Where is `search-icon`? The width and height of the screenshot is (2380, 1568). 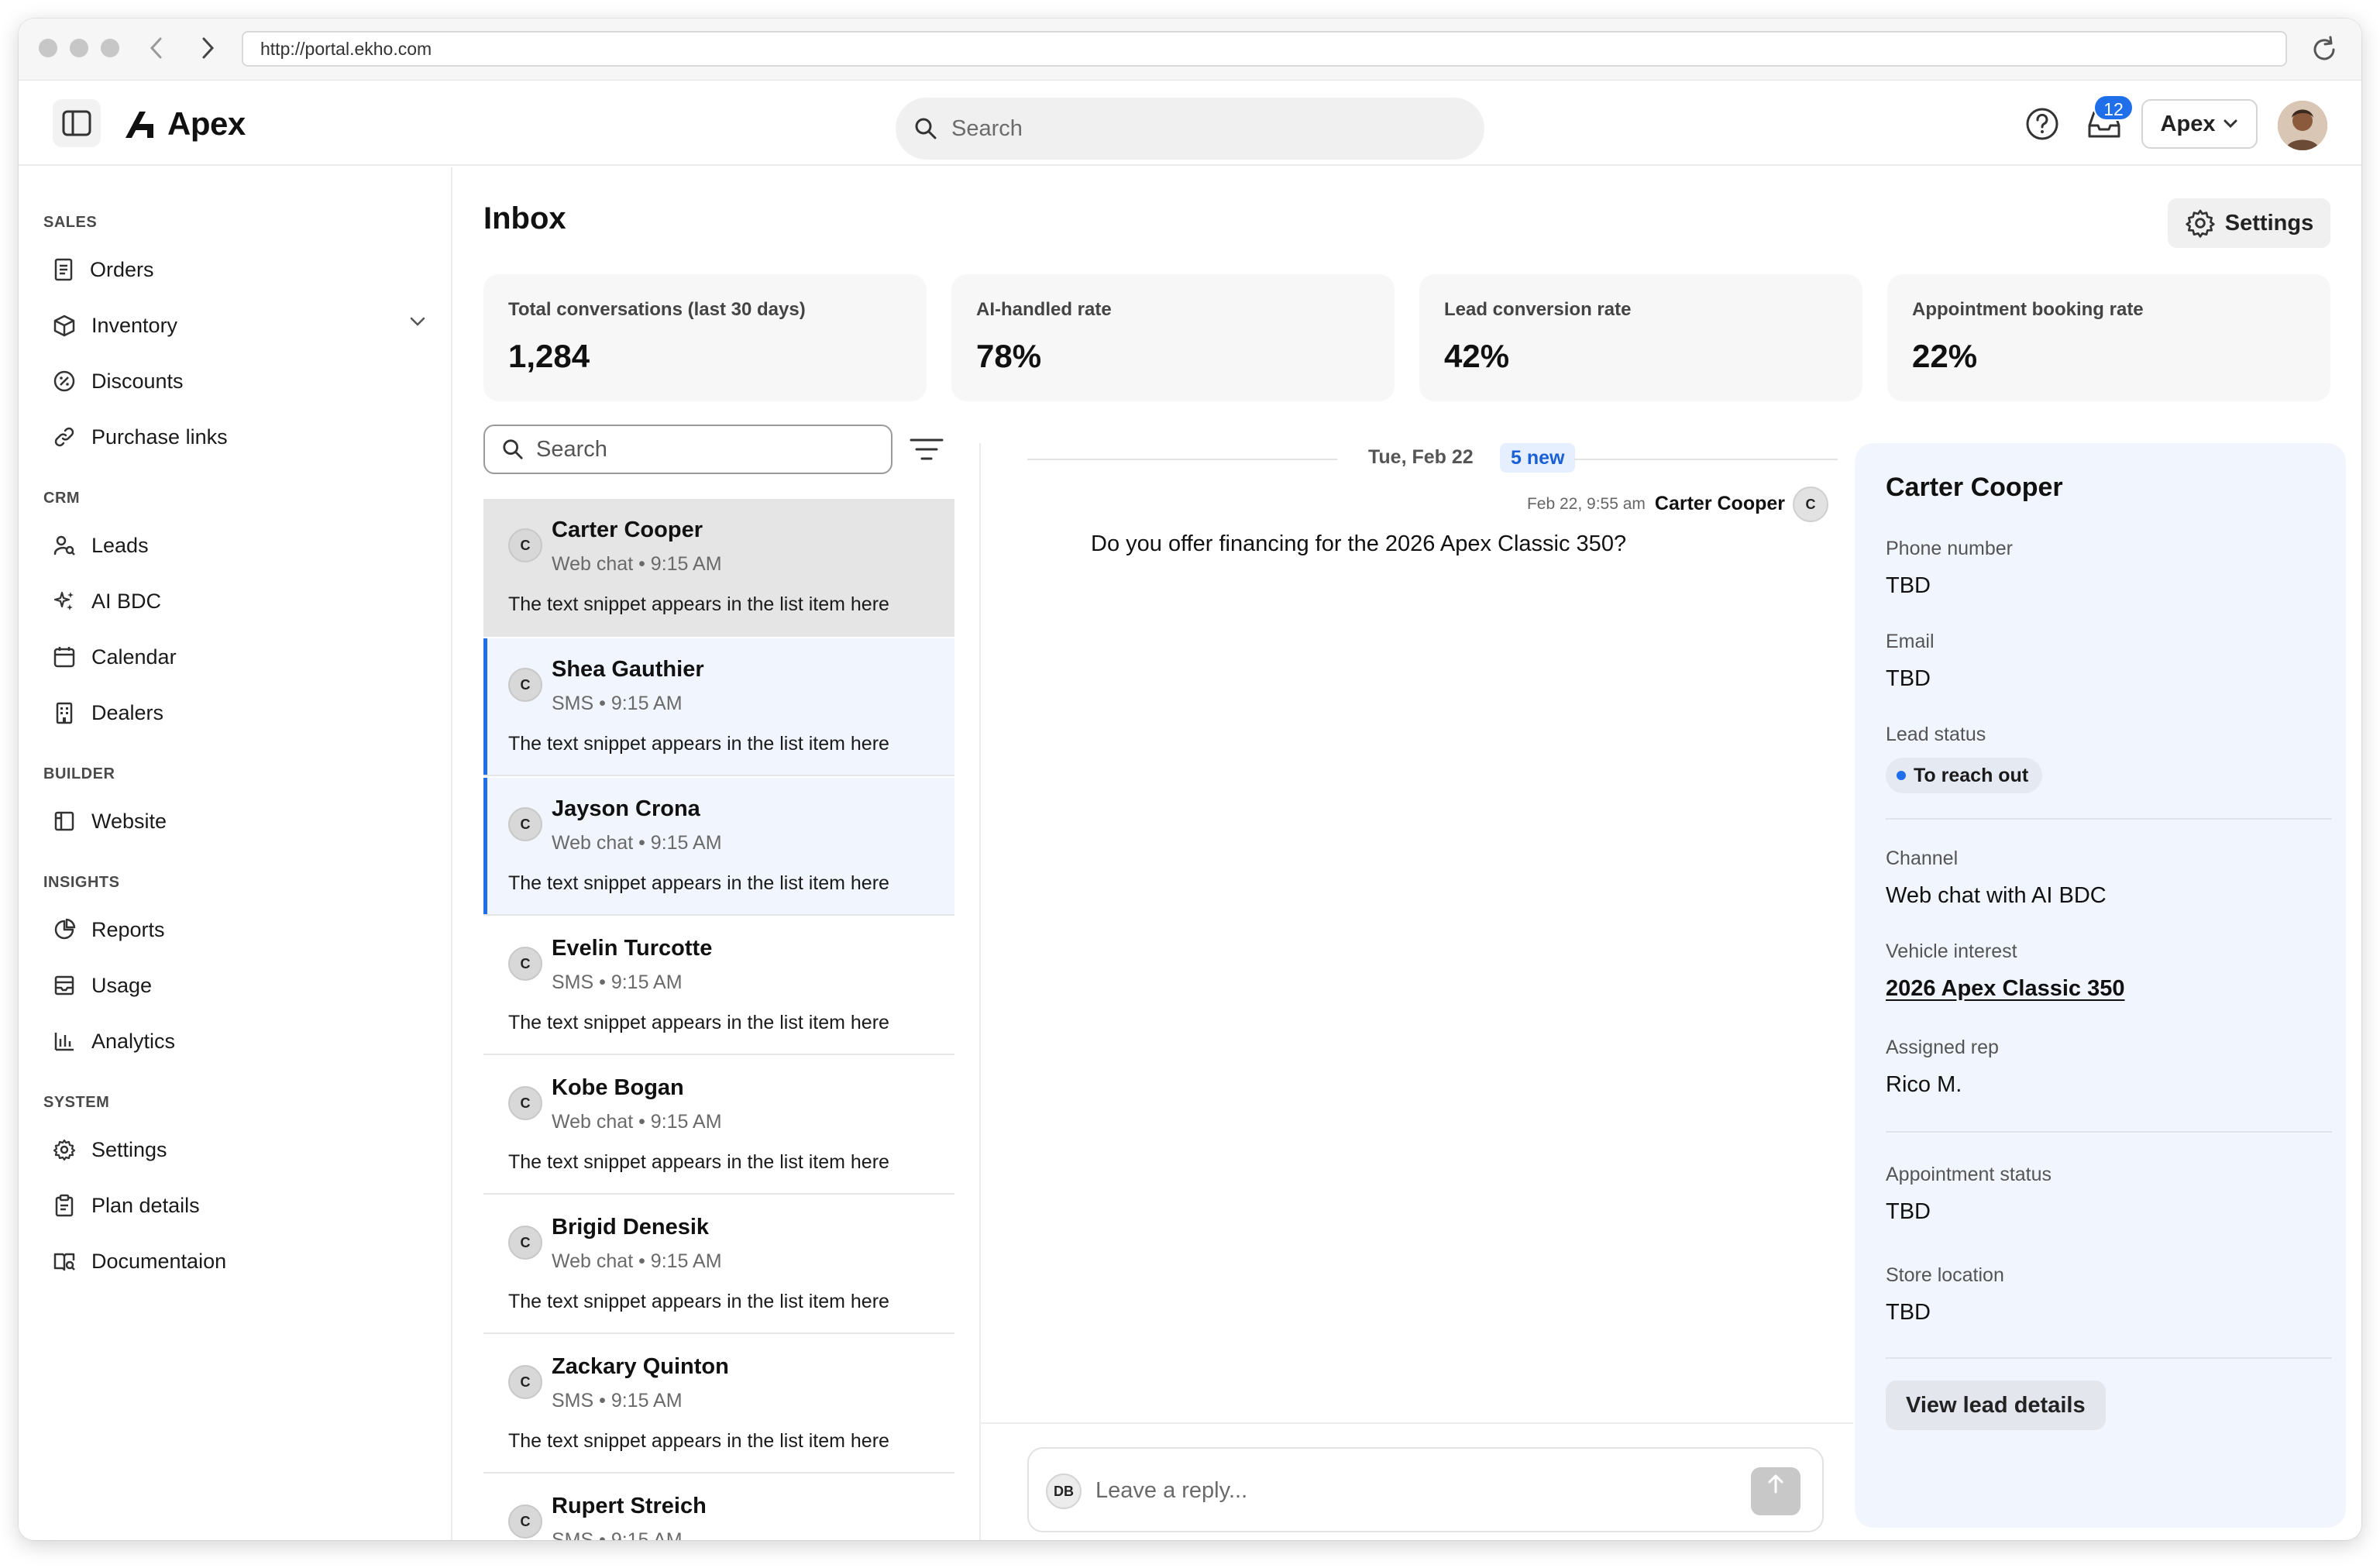 search-icon is located at coordinates (926, 128).